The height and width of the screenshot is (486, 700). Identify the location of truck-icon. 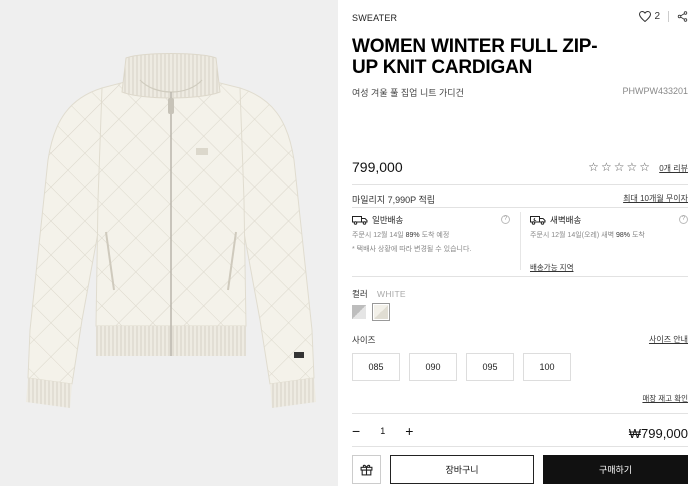
(360, 220).